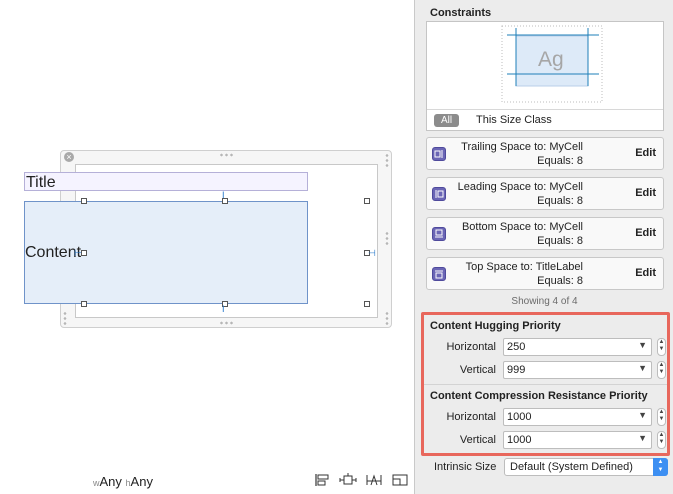 The height and width of the screenshot is (494, 673). I want to click on hugging-horizontal-row: Horizontal 250 ▼ ▲ ▼, so click(545, 347).